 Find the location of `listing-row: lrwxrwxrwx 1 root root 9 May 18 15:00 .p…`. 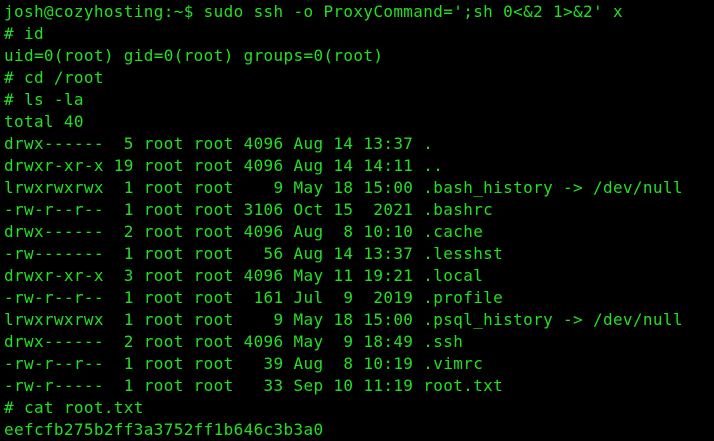

listing-row: lrwxrwxrwx 1 root root 9 May 18 15:00 .p… is located at coordinates (343, 319).